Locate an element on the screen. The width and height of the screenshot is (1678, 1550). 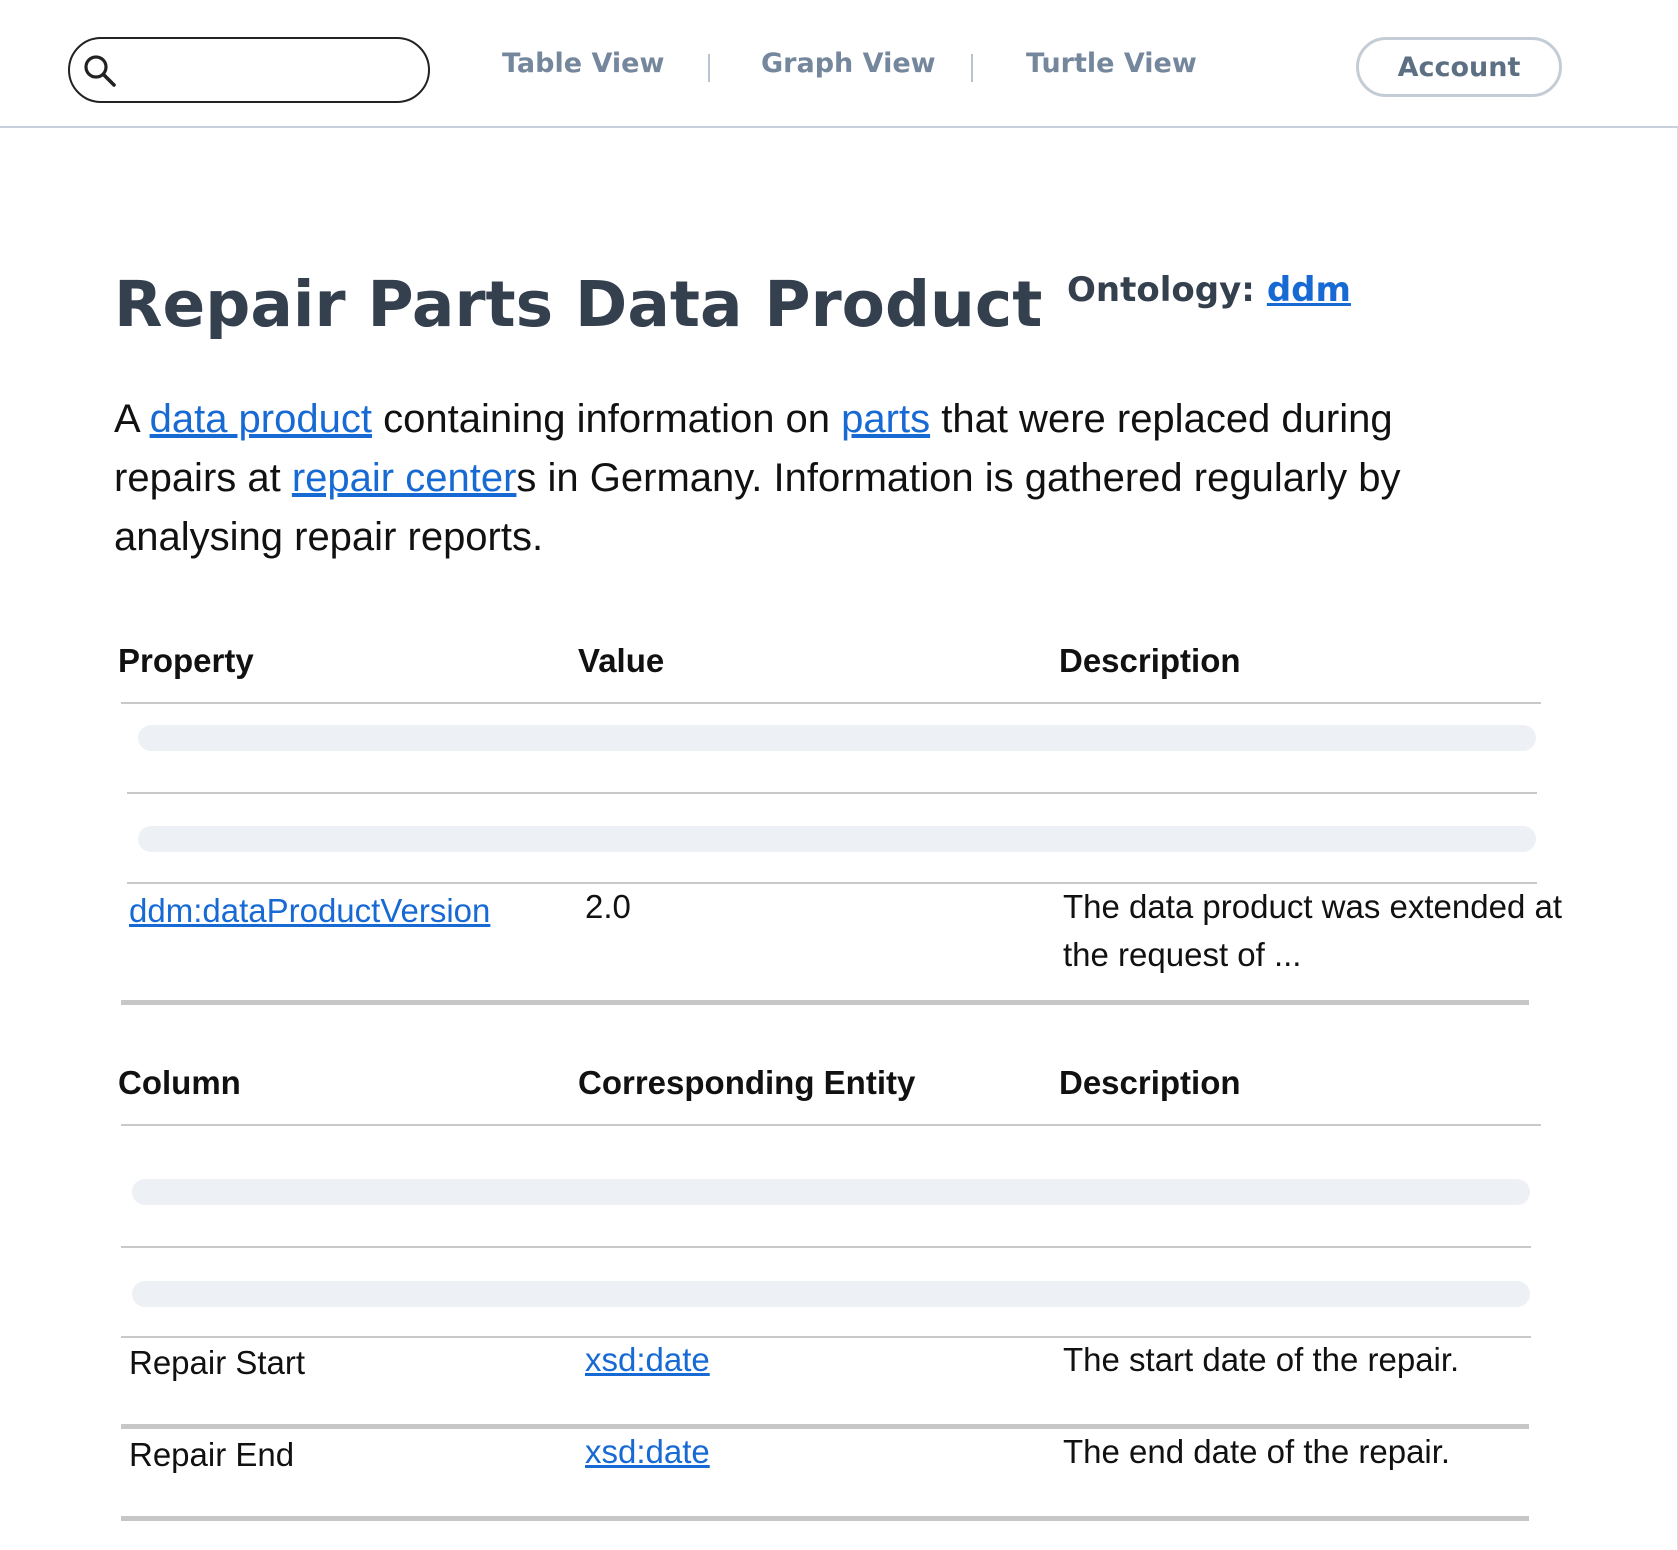
property-link: ddm:dataProductVersion is located at coordinates (309, 910).